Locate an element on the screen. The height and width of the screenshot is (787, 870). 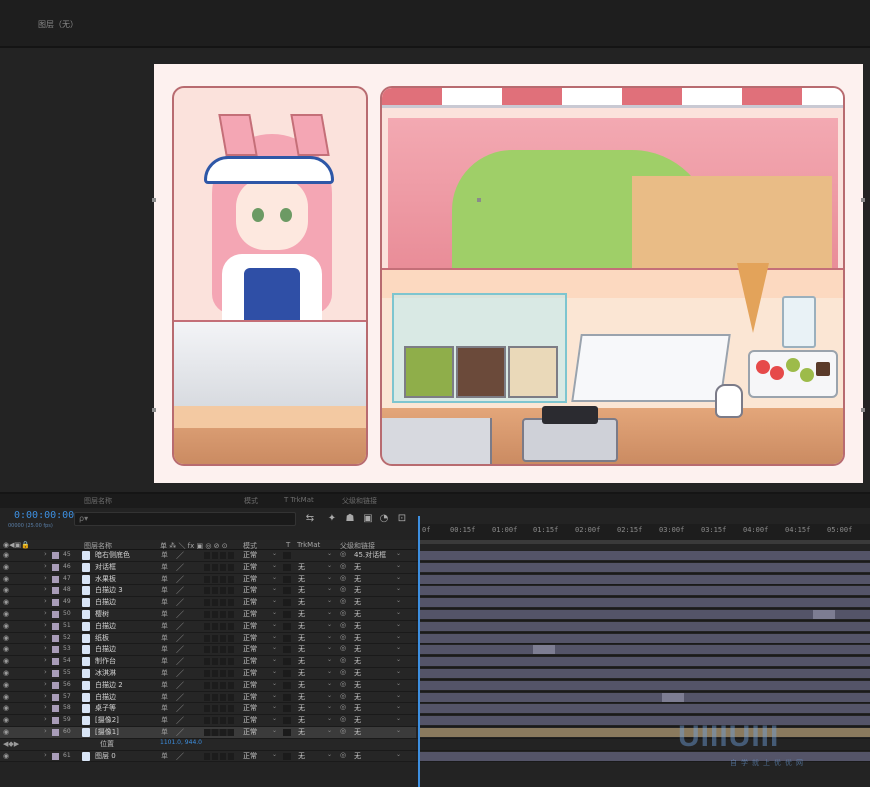
layer-name: 冰淇淋 is located at coordinates (105, 673).